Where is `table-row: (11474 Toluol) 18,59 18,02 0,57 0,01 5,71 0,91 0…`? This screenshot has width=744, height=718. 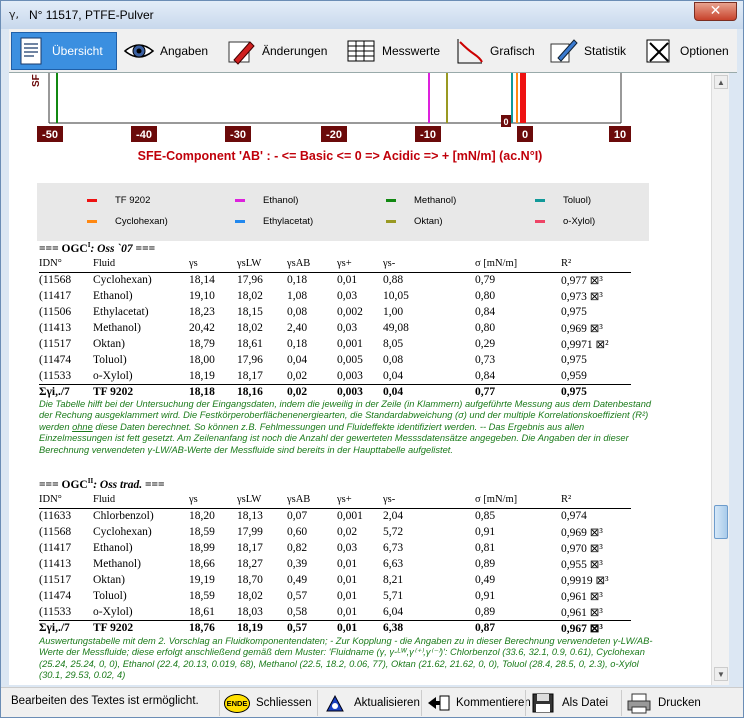 table-row: (11474 Toluol) 18,59 18,02 0,57 0,01 5,71 0,91 0… is located at coordinates (335, 596).